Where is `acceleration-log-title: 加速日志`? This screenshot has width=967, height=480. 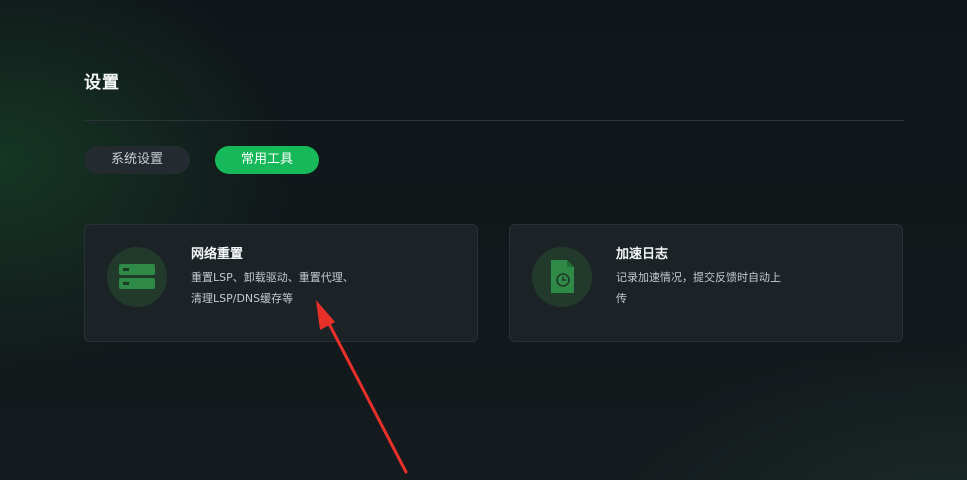 acceleration-log-title: 加速日志 is located at coordinates (642, 254).